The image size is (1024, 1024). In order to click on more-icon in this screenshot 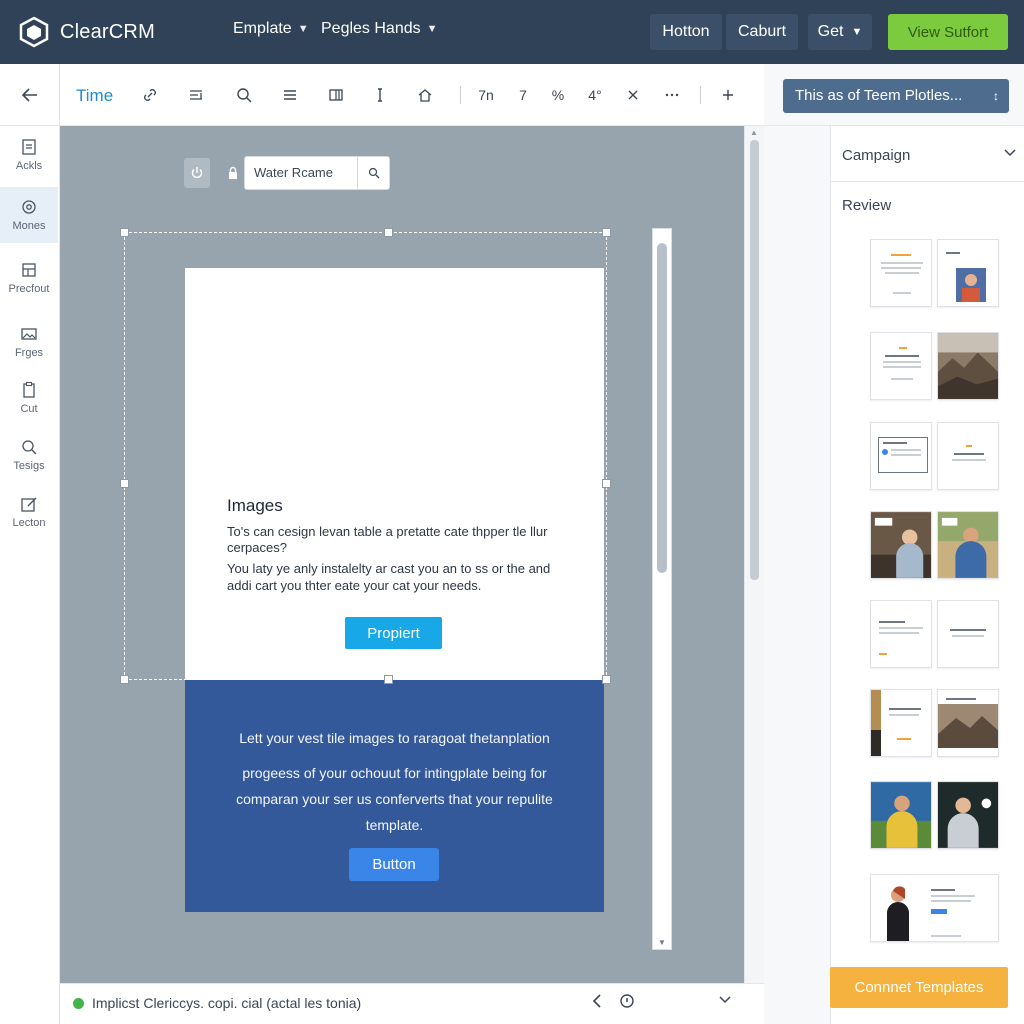, I will do `click(672, 95)`.